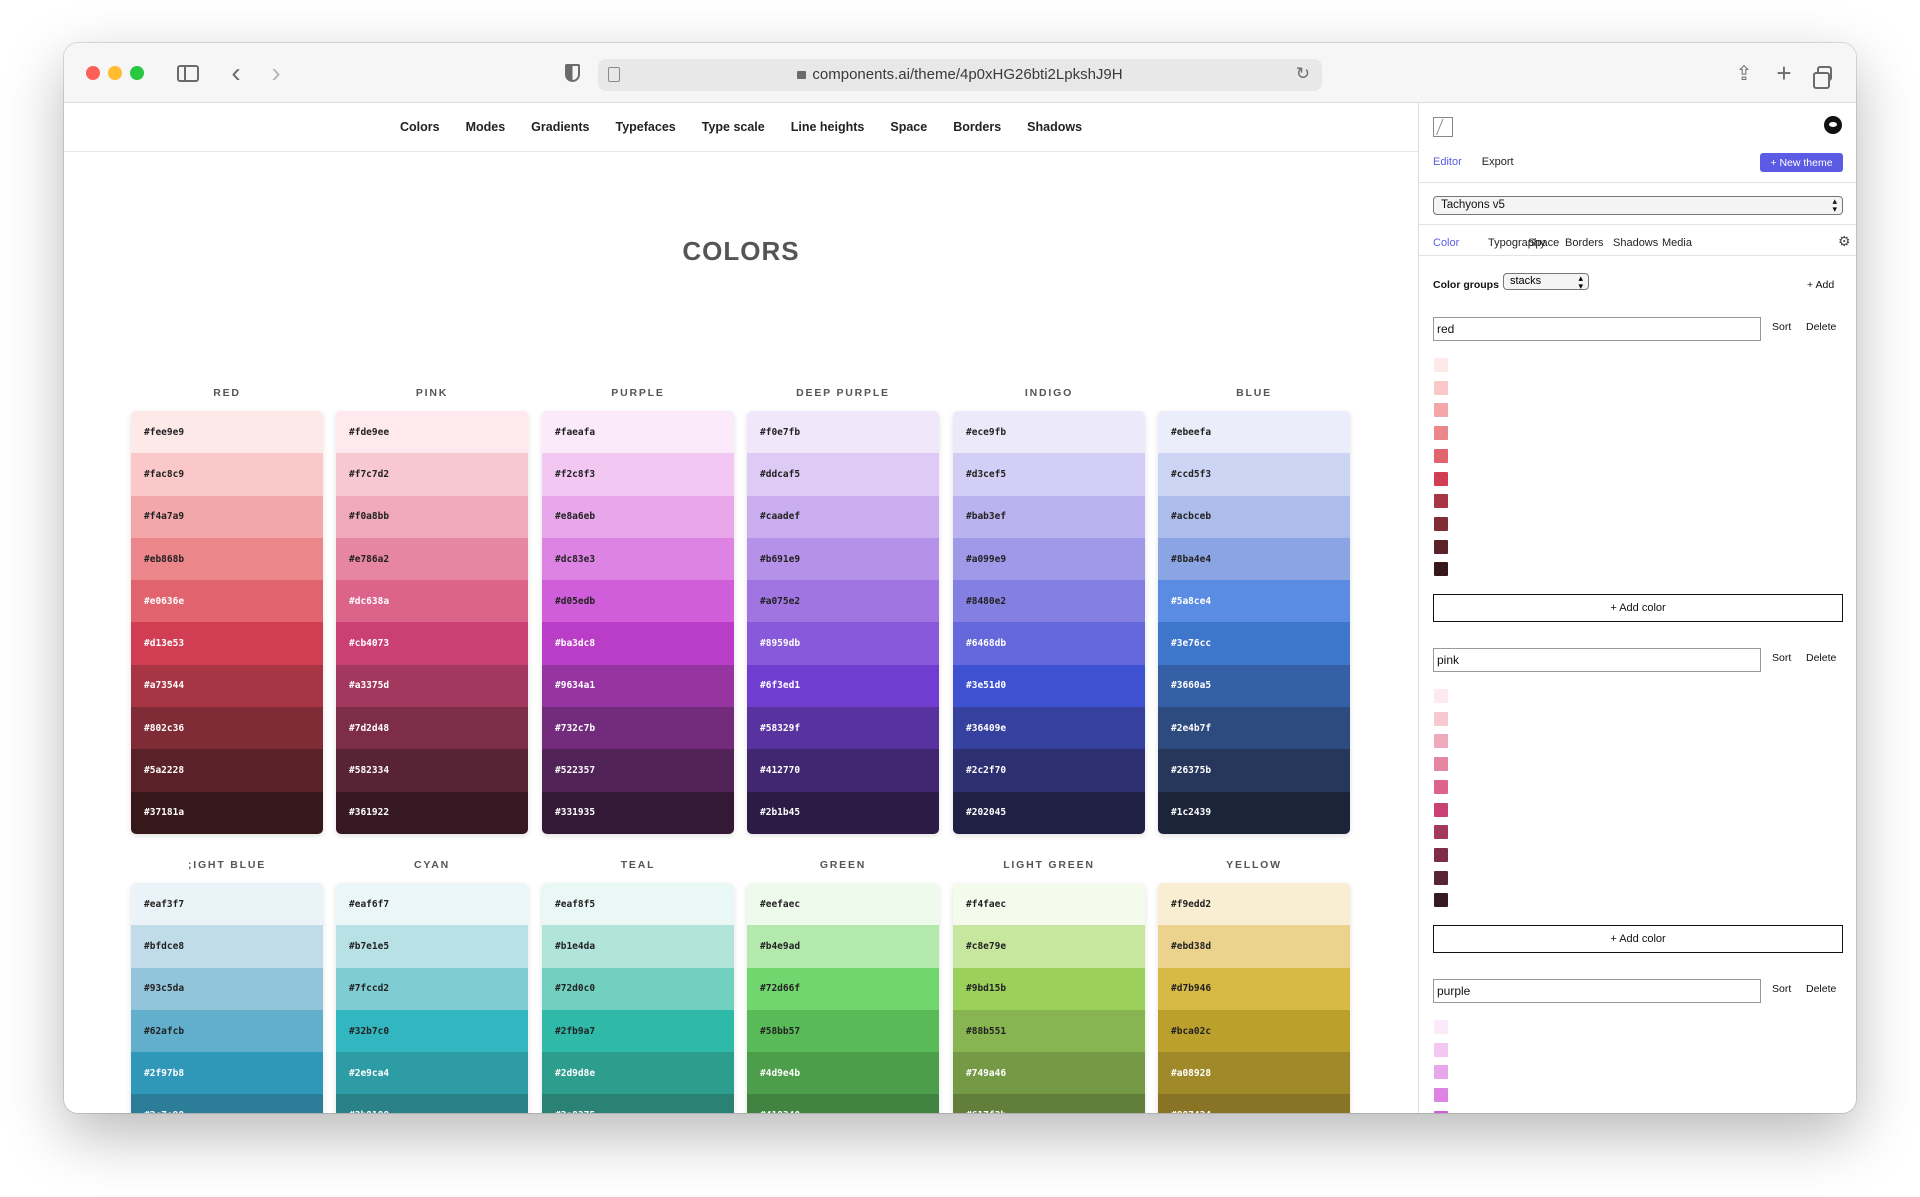 This screenshot has width=1920, height=1197. What do you see at coordinates (227, 643) in the screenshot?
I see `color-swatch: #d13e53` at bounding box center [227, 643].